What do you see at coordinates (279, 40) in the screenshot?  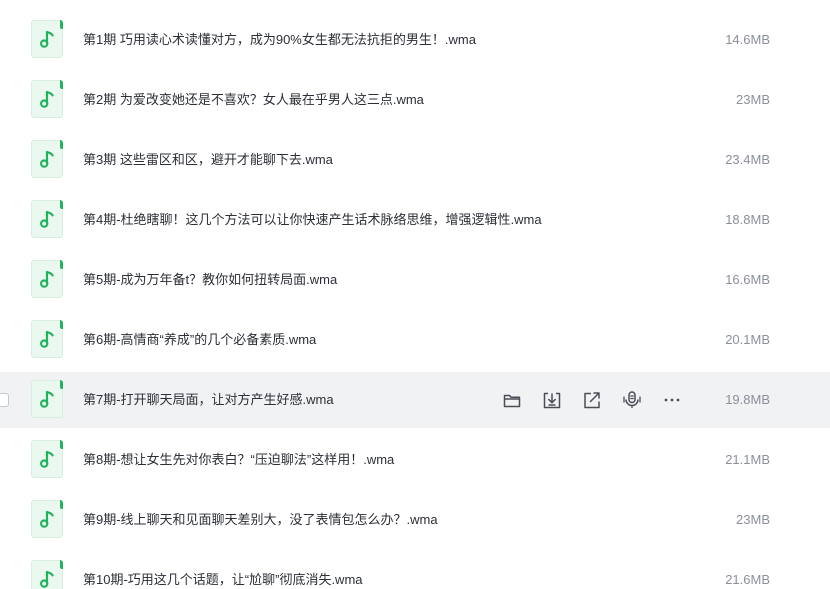 I see `file-name: 第1期 巧用读心术读懂对方，成为90%女生都无法抗拒的男生！.wma` at bounding box center [279, 40].